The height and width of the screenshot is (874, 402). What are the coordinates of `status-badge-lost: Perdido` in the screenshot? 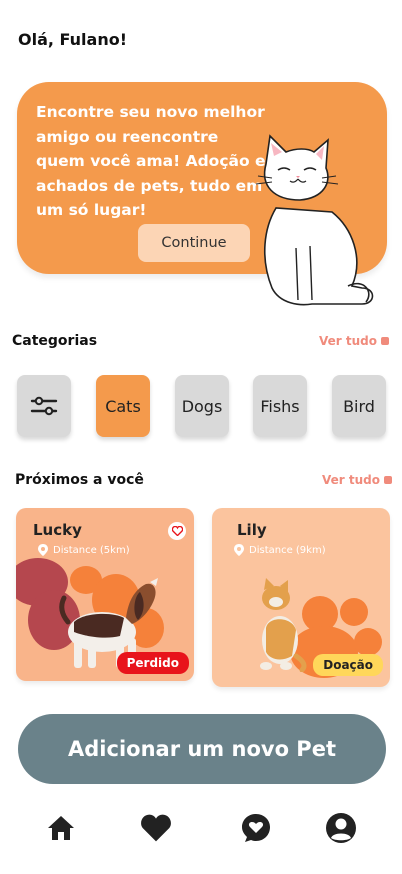 It's located at (152, 663).